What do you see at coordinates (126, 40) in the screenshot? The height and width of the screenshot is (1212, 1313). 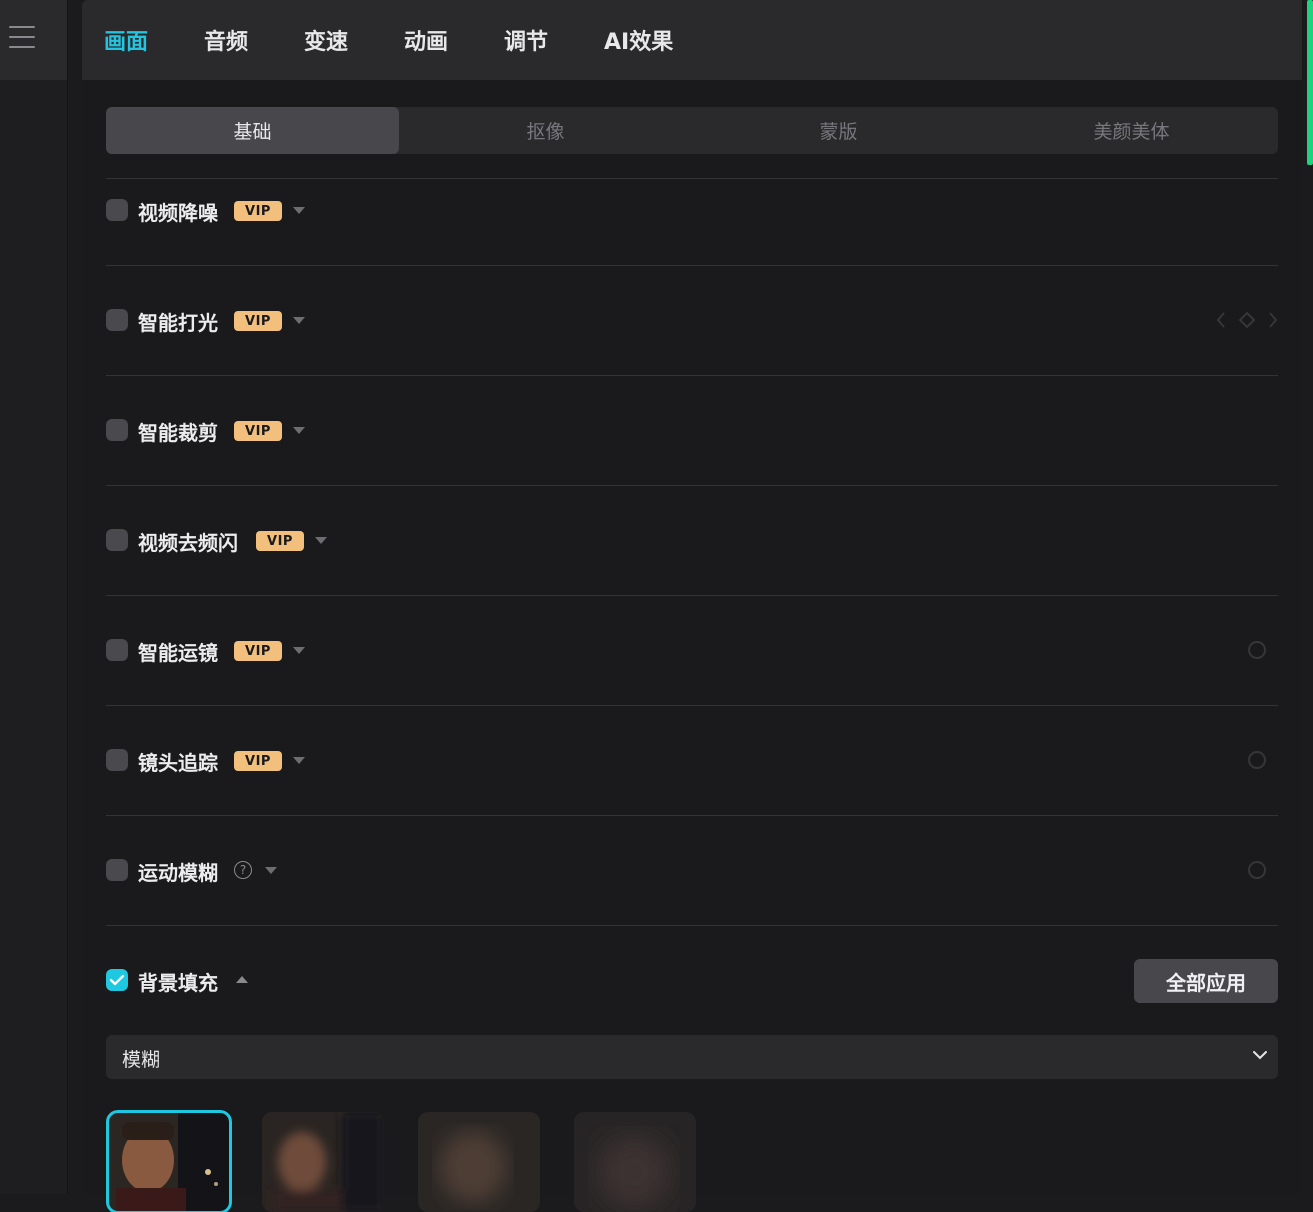 I see `tab-picture: 画面` at bounding box center [126, 40].